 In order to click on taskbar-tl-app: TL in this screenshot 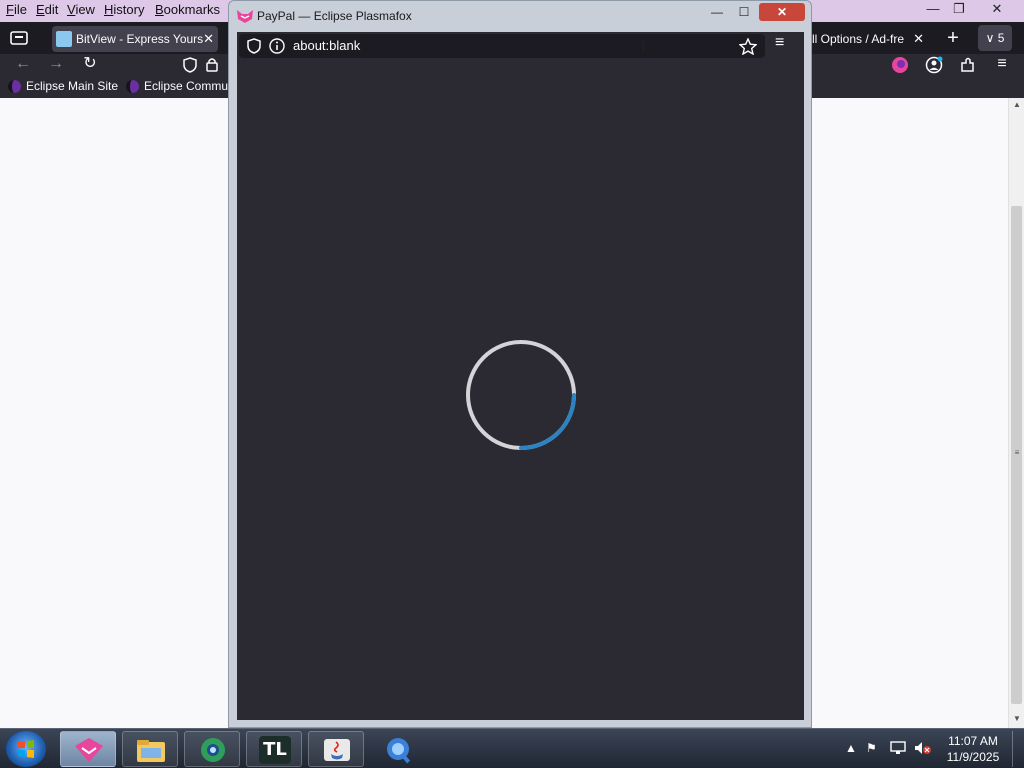, I will do `click(274, 749)`.